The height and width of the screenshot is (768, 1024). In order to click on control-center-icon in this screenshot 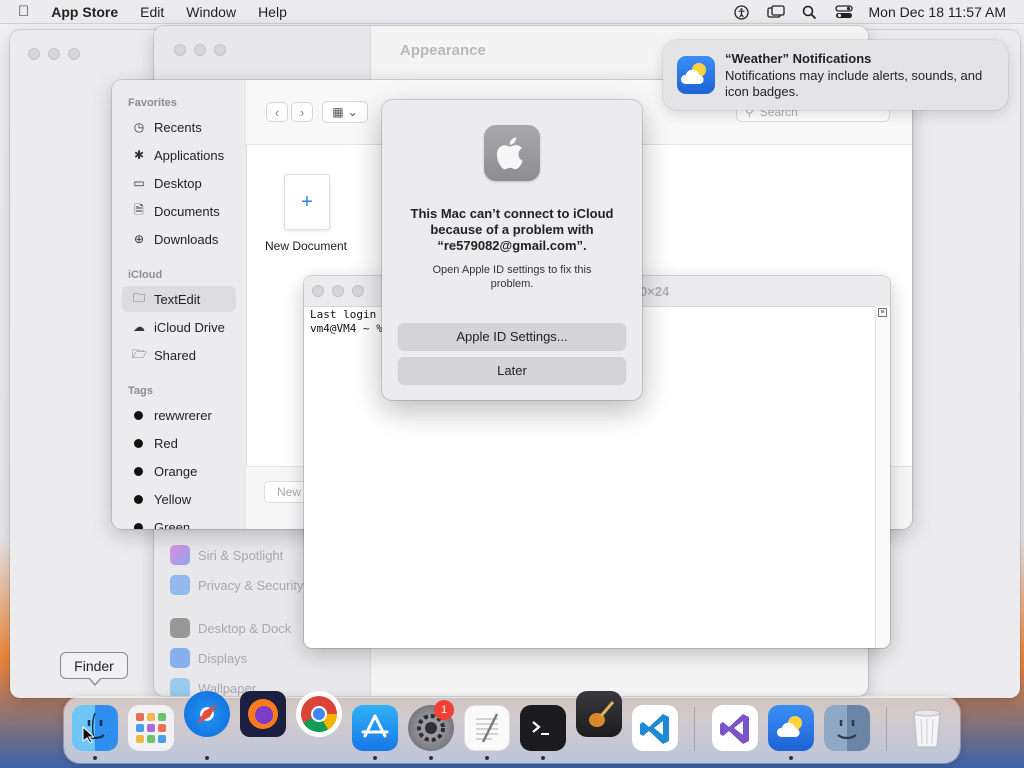, I will do `click(843, 12)`.